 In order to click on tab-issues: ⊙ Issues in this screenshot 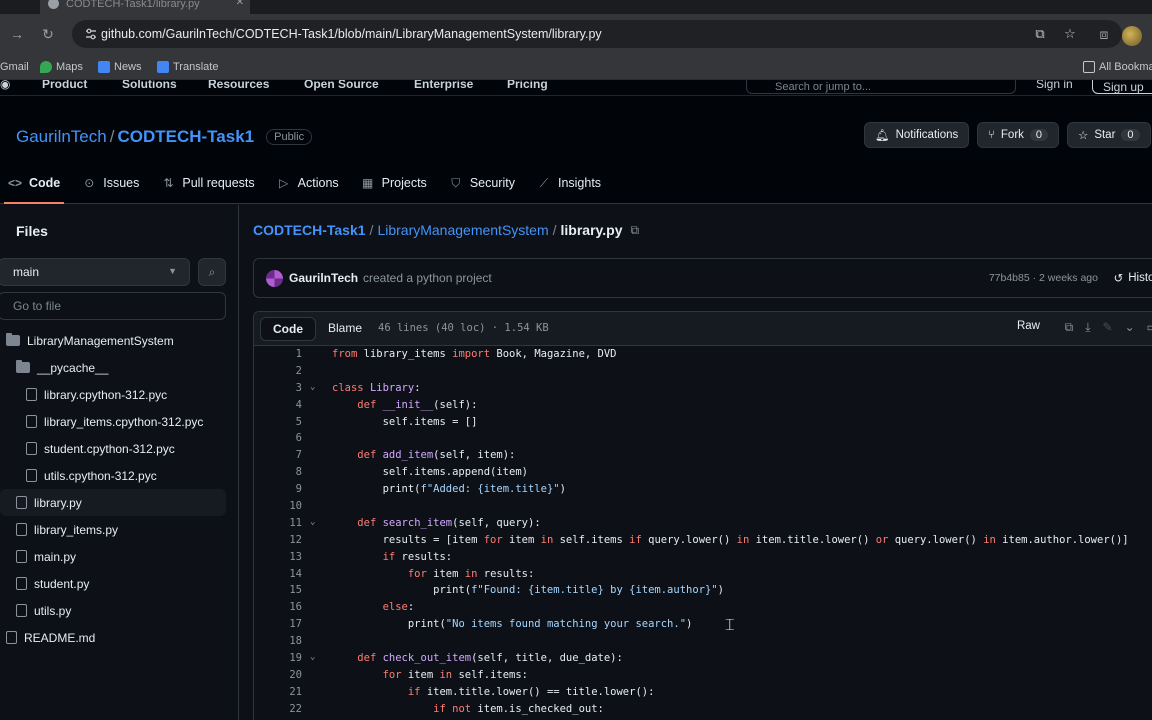, I will do `click(110, 183)`.